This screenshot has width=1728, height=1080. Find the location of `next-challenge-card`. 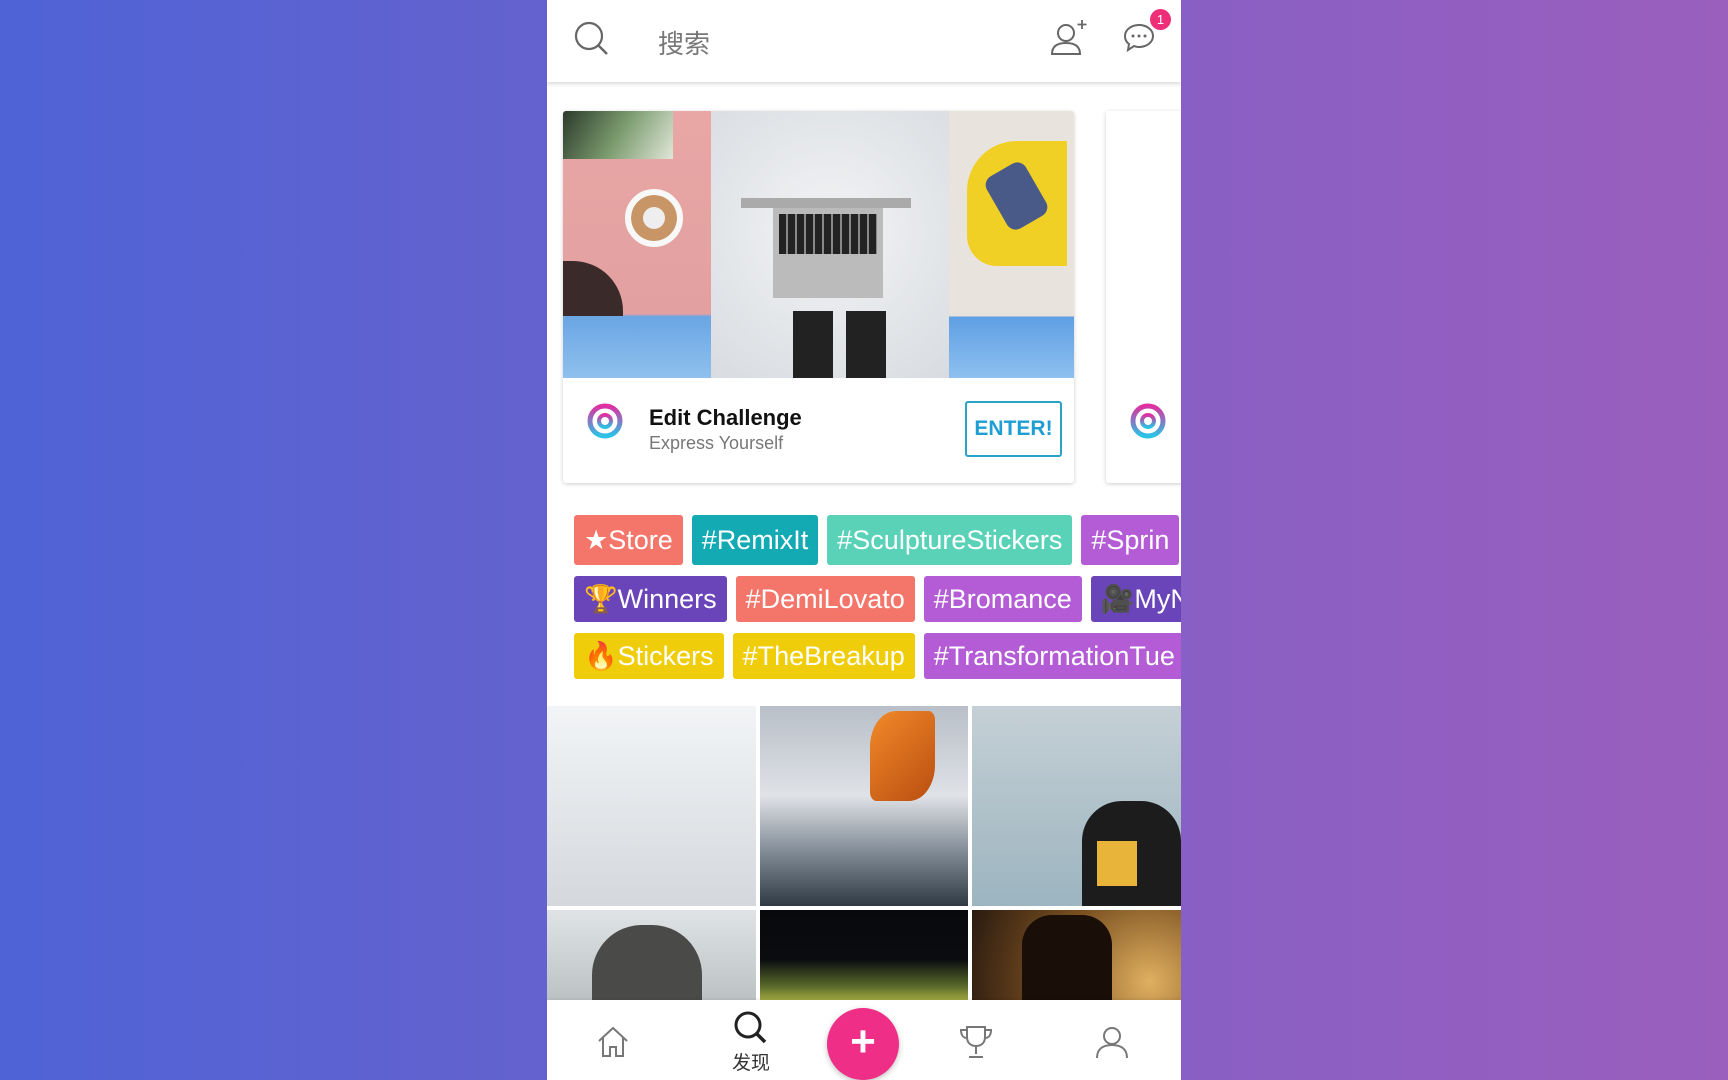

next-challenge-card is located at coordinates (1143, 297).